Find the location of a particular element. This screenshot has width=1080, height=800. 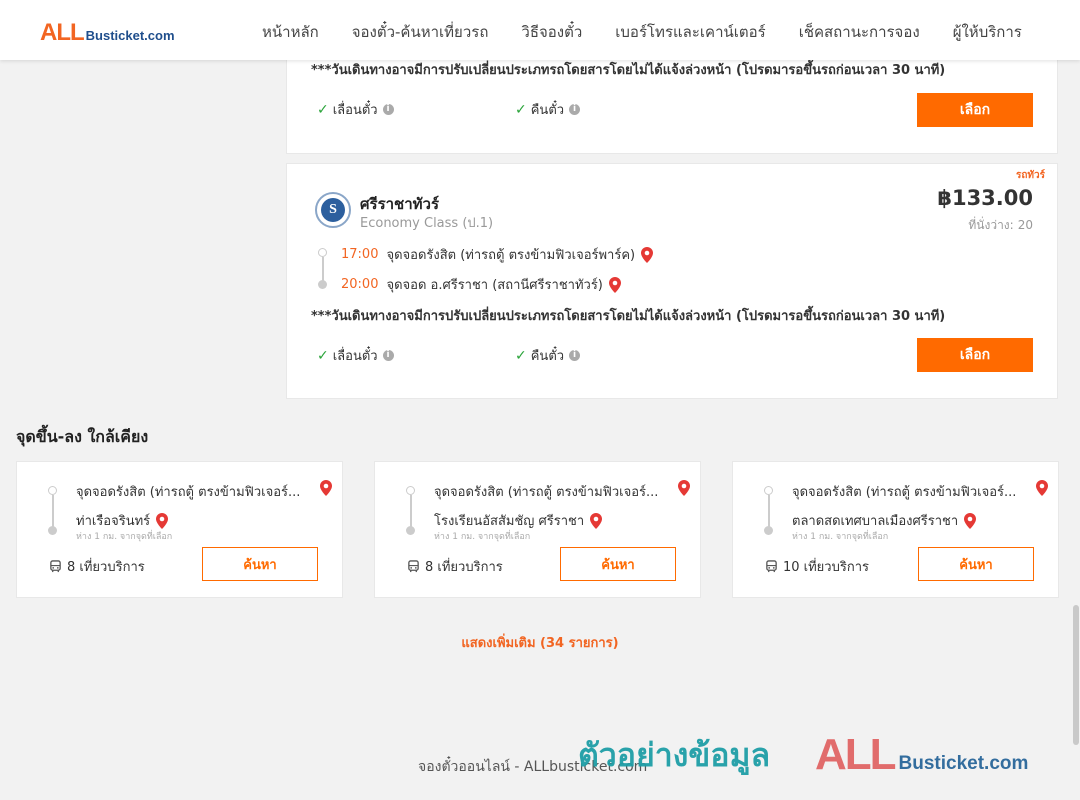

nearby-to: โรงเรียนอัสสัมชัญ ศรีราชา is located at coordinates (518, 520).